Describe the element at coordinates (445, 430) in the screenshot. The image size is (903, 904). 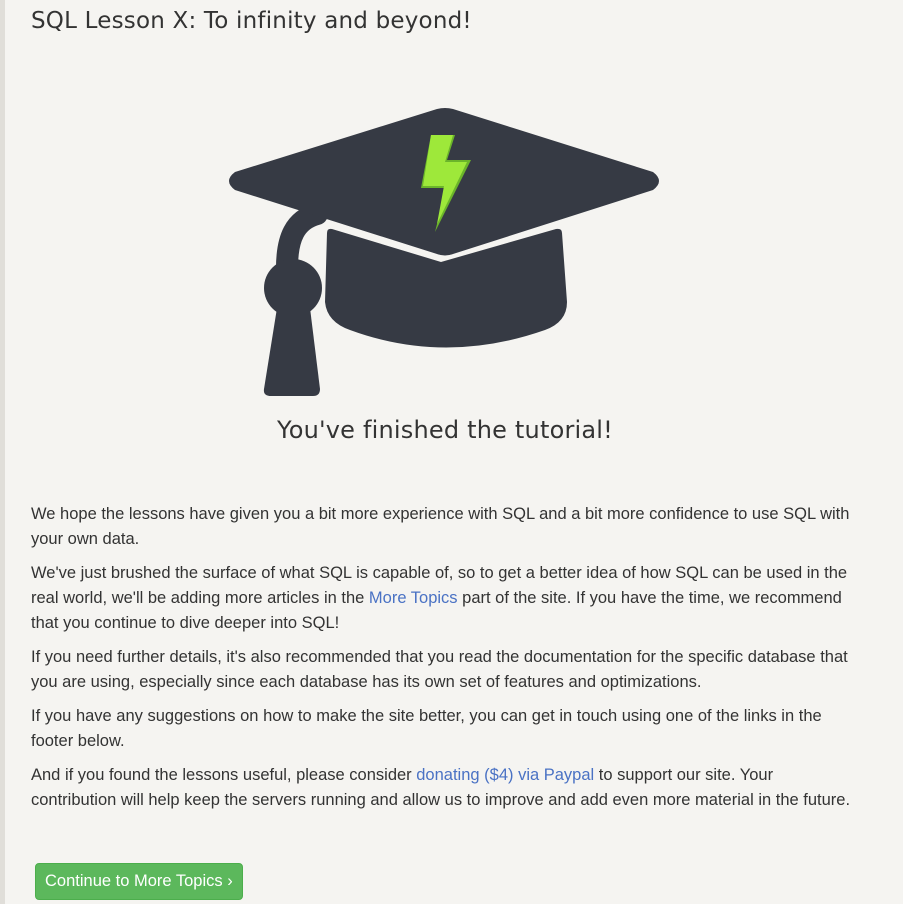
I see `completion-message: You've finished the tutorial!` at that location.